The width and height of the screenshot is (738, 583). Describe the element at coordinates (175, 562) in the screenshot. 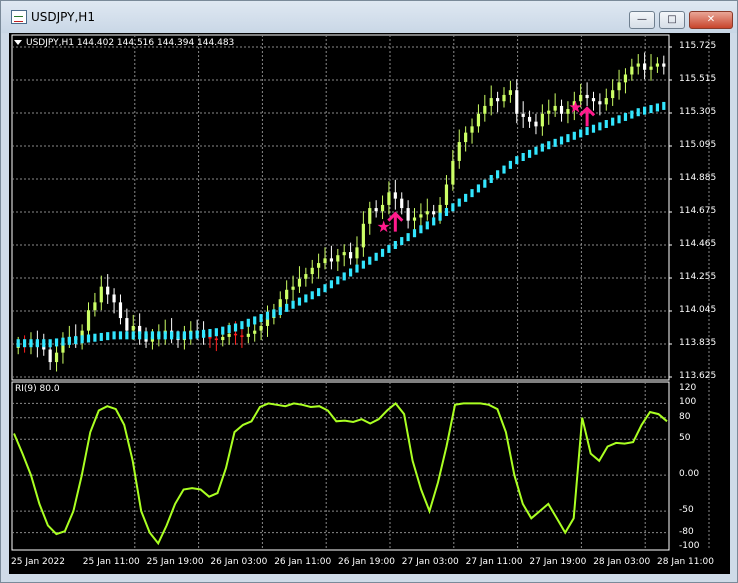

I see `time-axis-label: 25 Jan 19:00` at that location.